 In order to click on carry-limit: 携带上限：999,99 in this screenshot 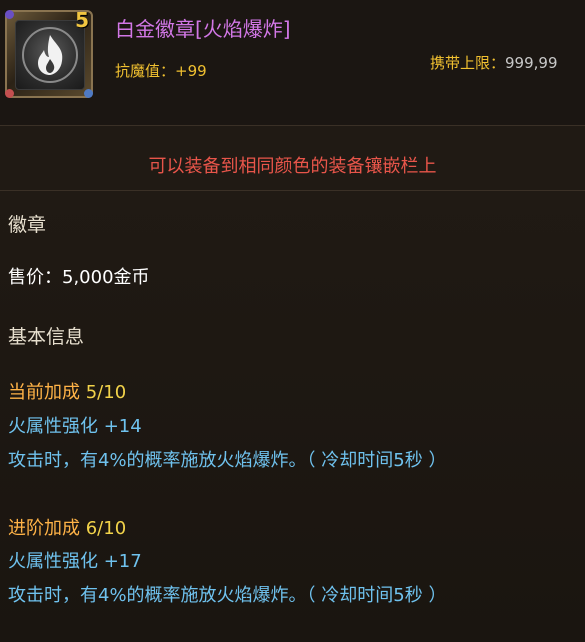, I will do `click(494, 62)`.